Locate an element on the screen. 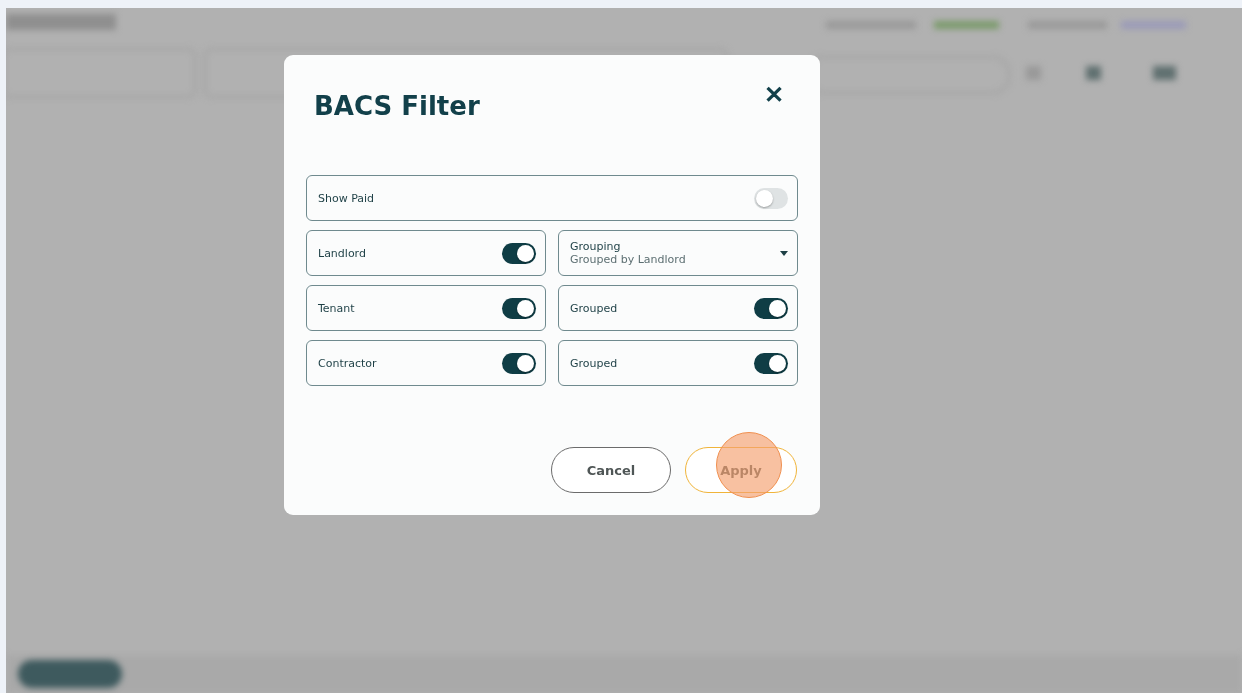 This screenshot has height=693, width=1242. grouping-select: Grouping Grouped by Landlord is located at coordinates (678, 253).